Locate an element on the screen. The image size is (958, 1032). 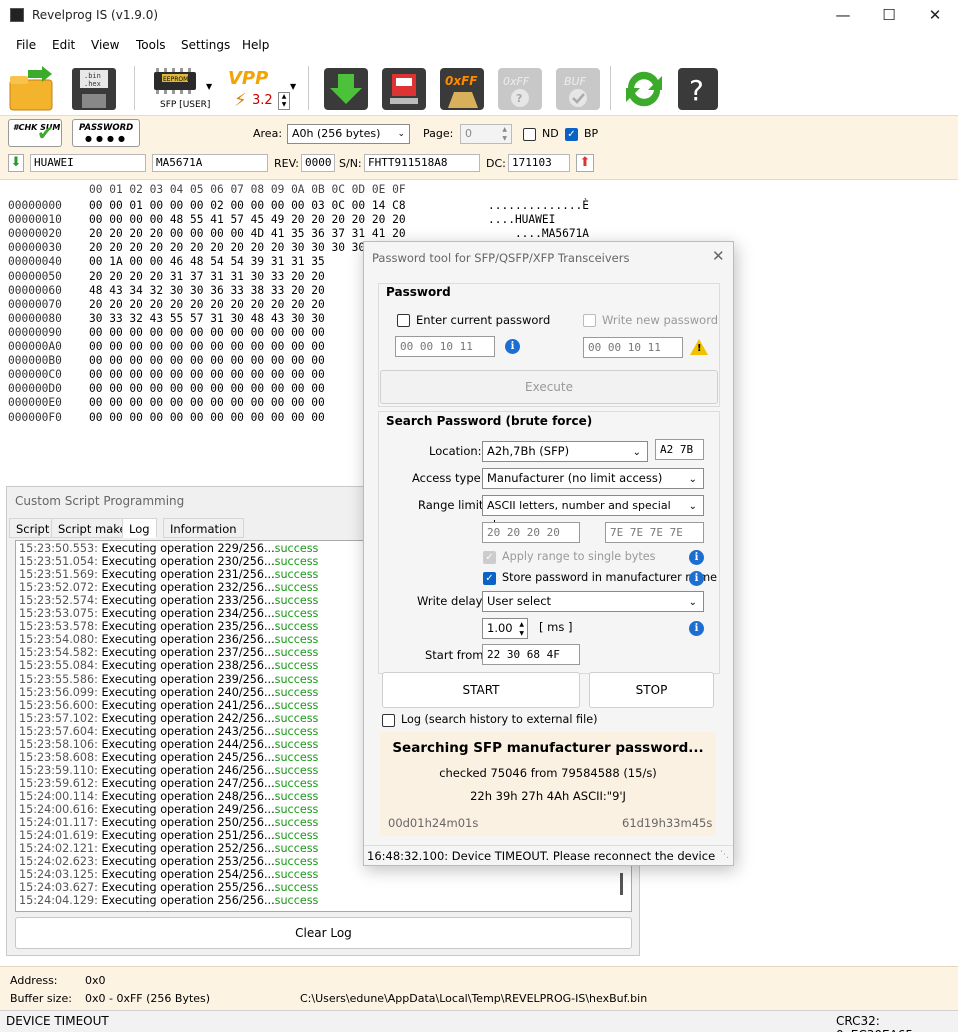
checksum-button: #CHK SUM ✔ is located at coordinates (35, 133).